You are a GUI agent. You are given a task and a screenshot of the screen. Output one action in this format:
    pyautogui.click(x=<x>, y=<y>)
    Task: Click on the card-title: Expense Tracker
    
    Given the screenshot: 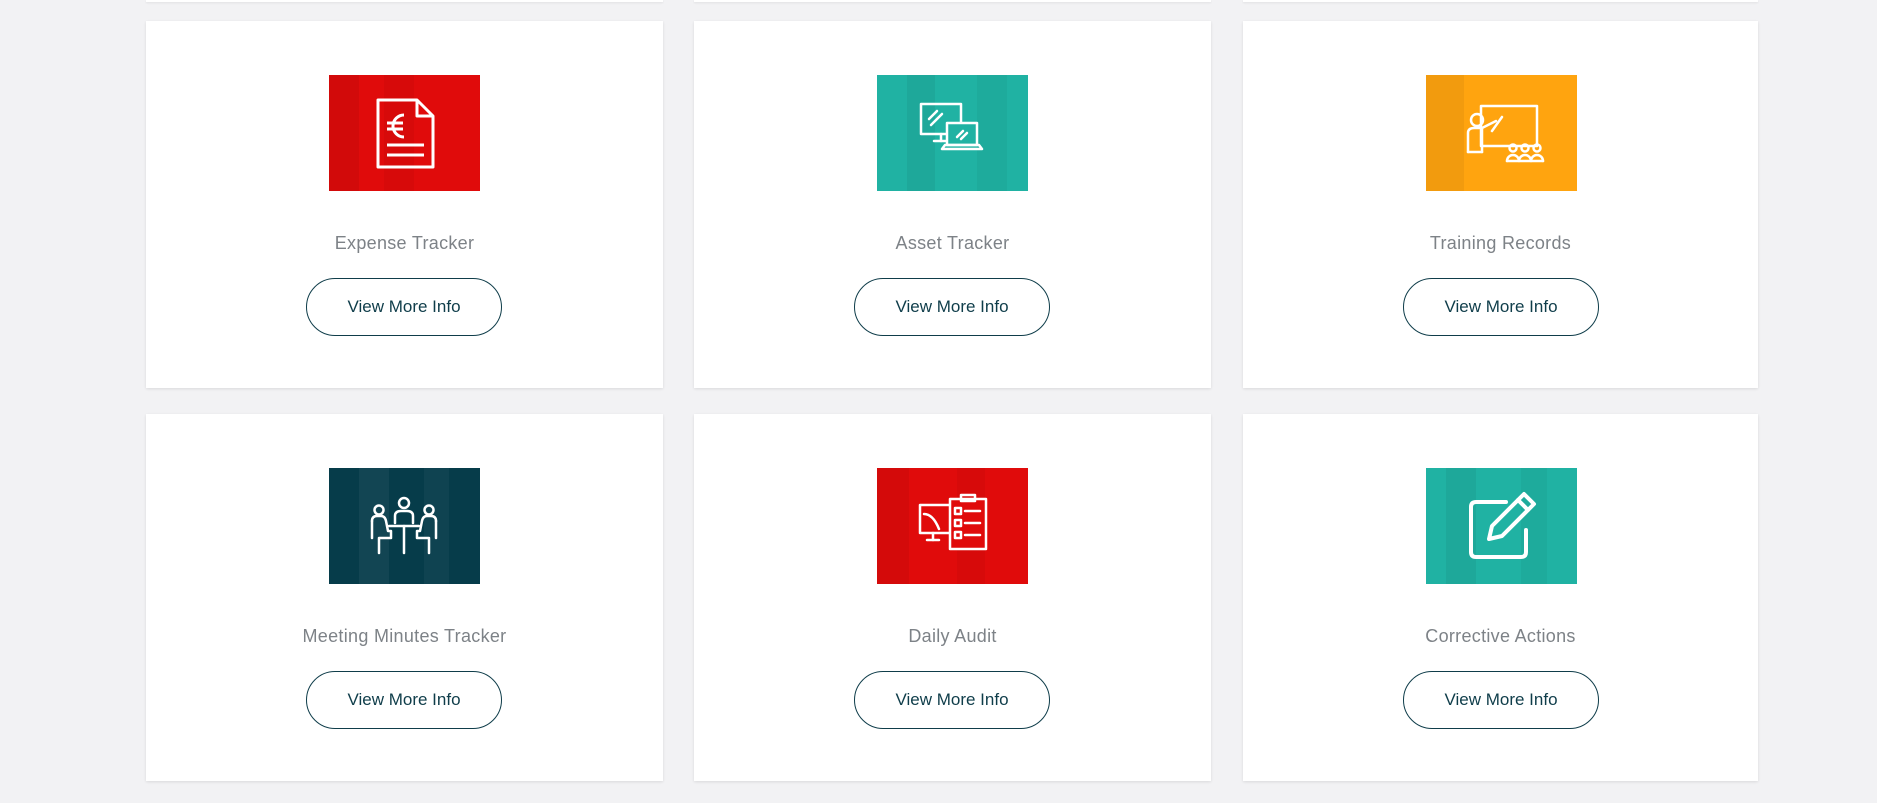 What is the action you would take?
    pyautogui.click(x=404, y=243)
    